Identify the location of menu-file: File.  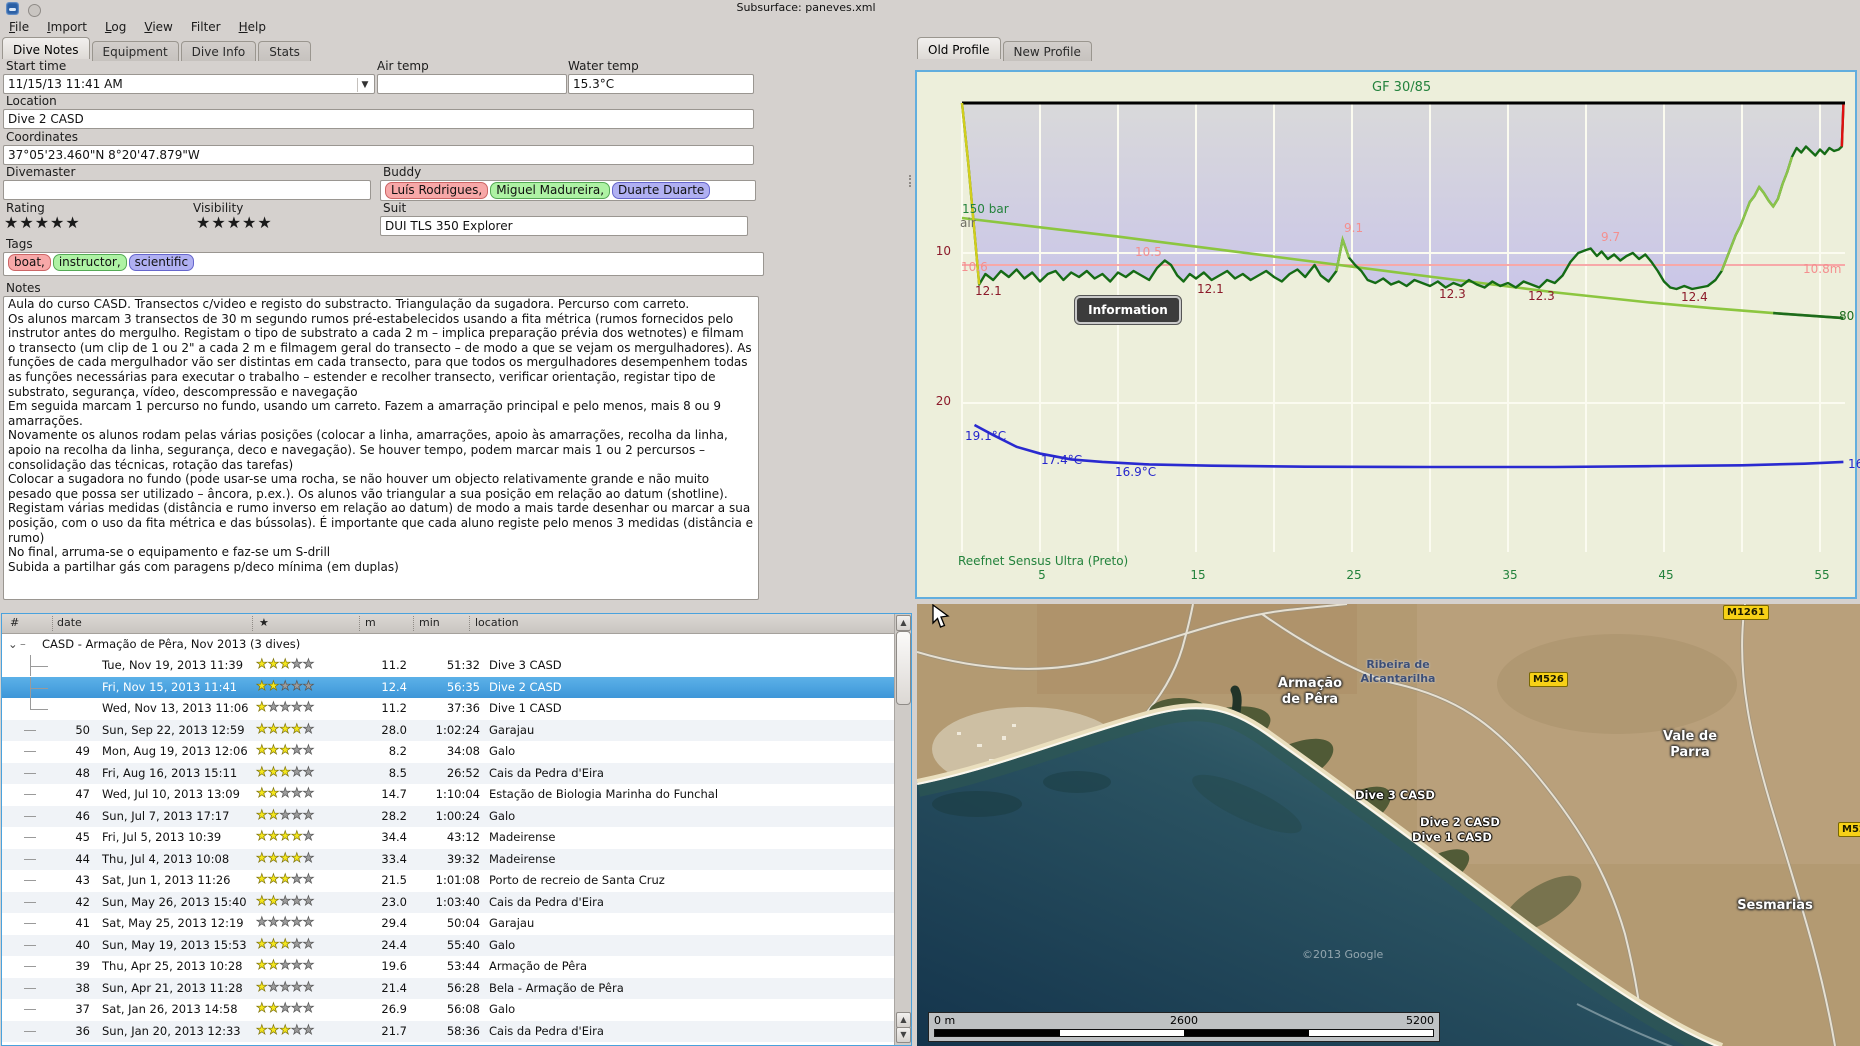
(19, 26).